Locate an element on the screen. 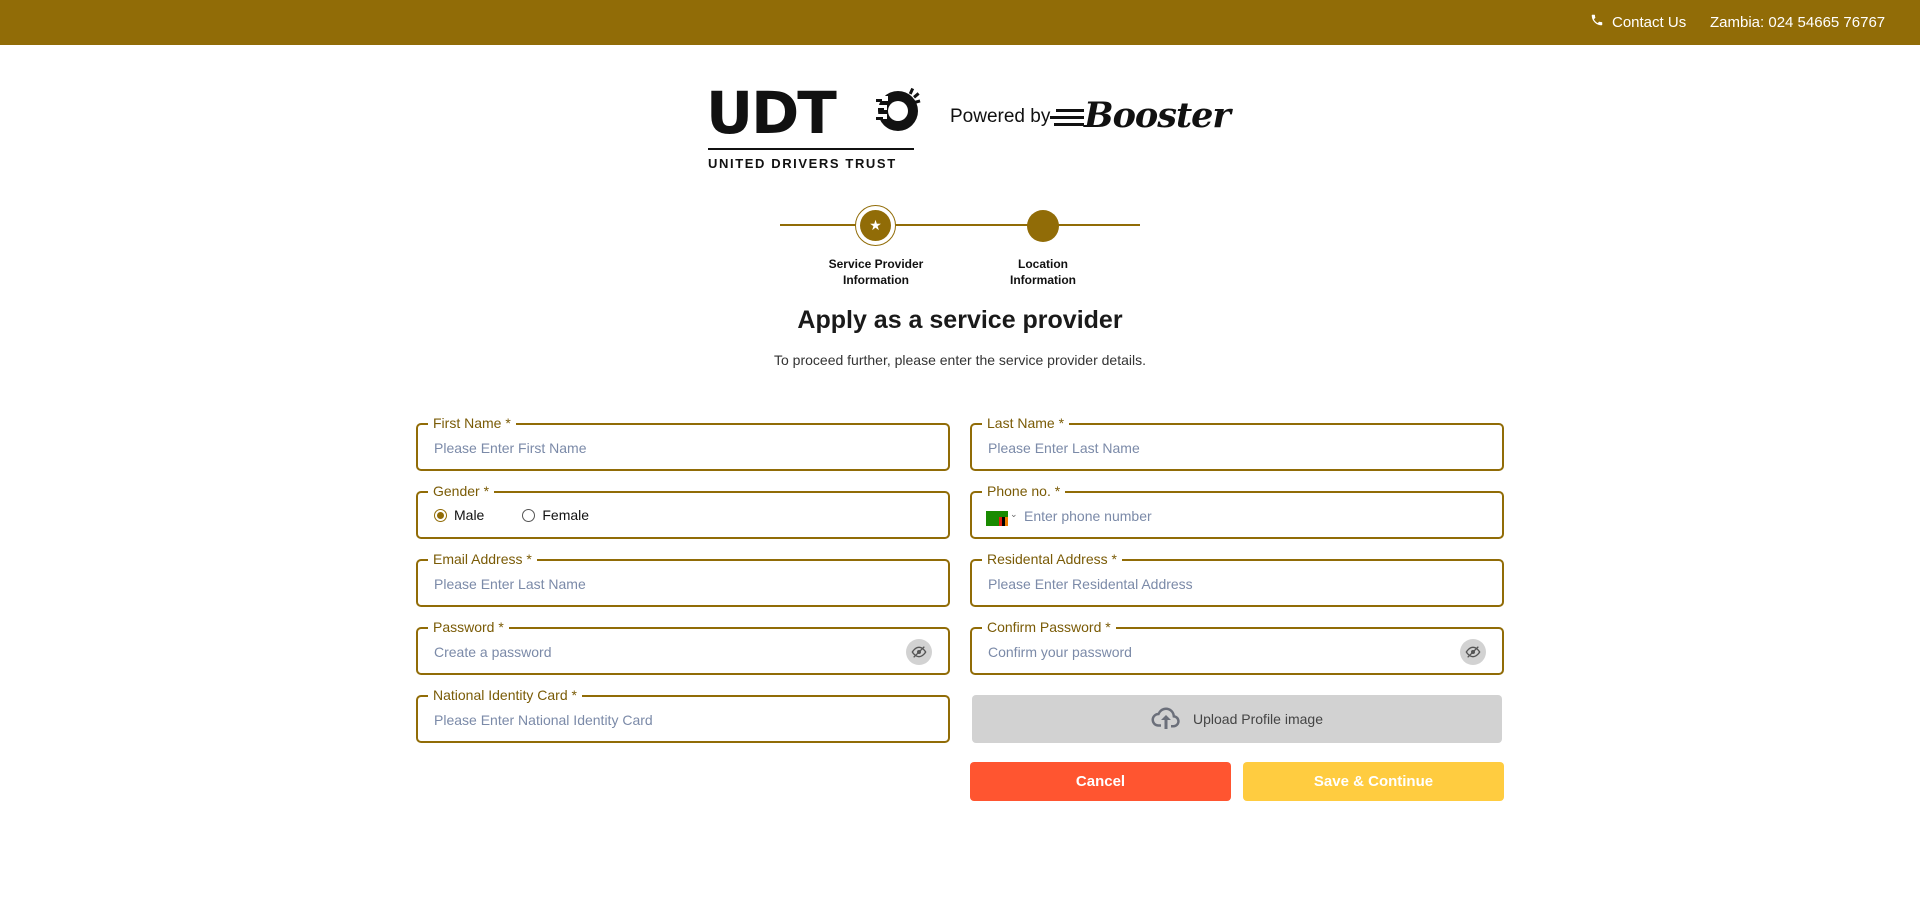 This screenshot has height=915, width=1920. booster-logo-text: Booster is located at coordinates (1157, 115).